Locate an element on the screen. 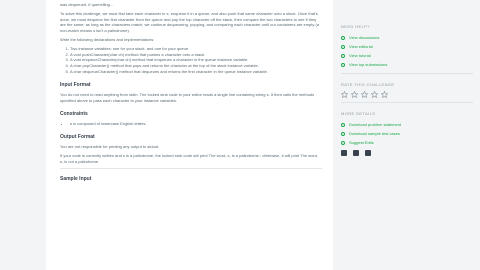  more-details-title: MORE DETAILS is located at coordinates (358, 113).